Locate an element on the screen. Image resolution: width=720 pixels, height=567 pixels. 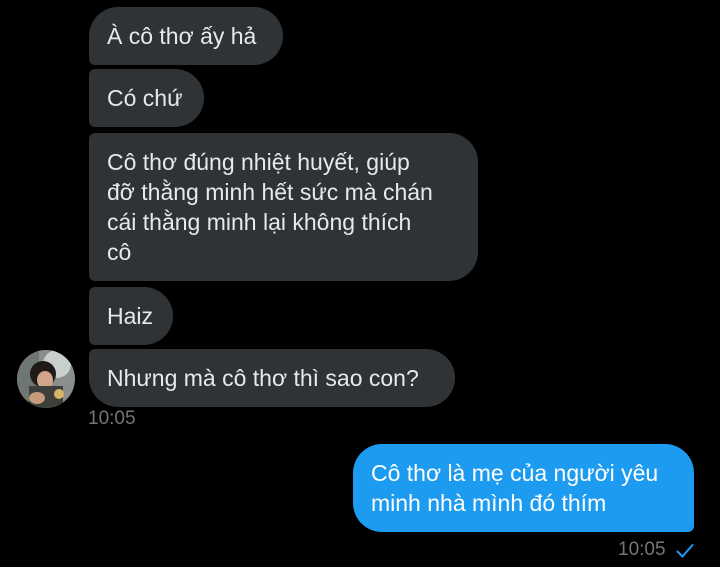
message-bubble-received: Có chứ is located at coordinates (146, 98).